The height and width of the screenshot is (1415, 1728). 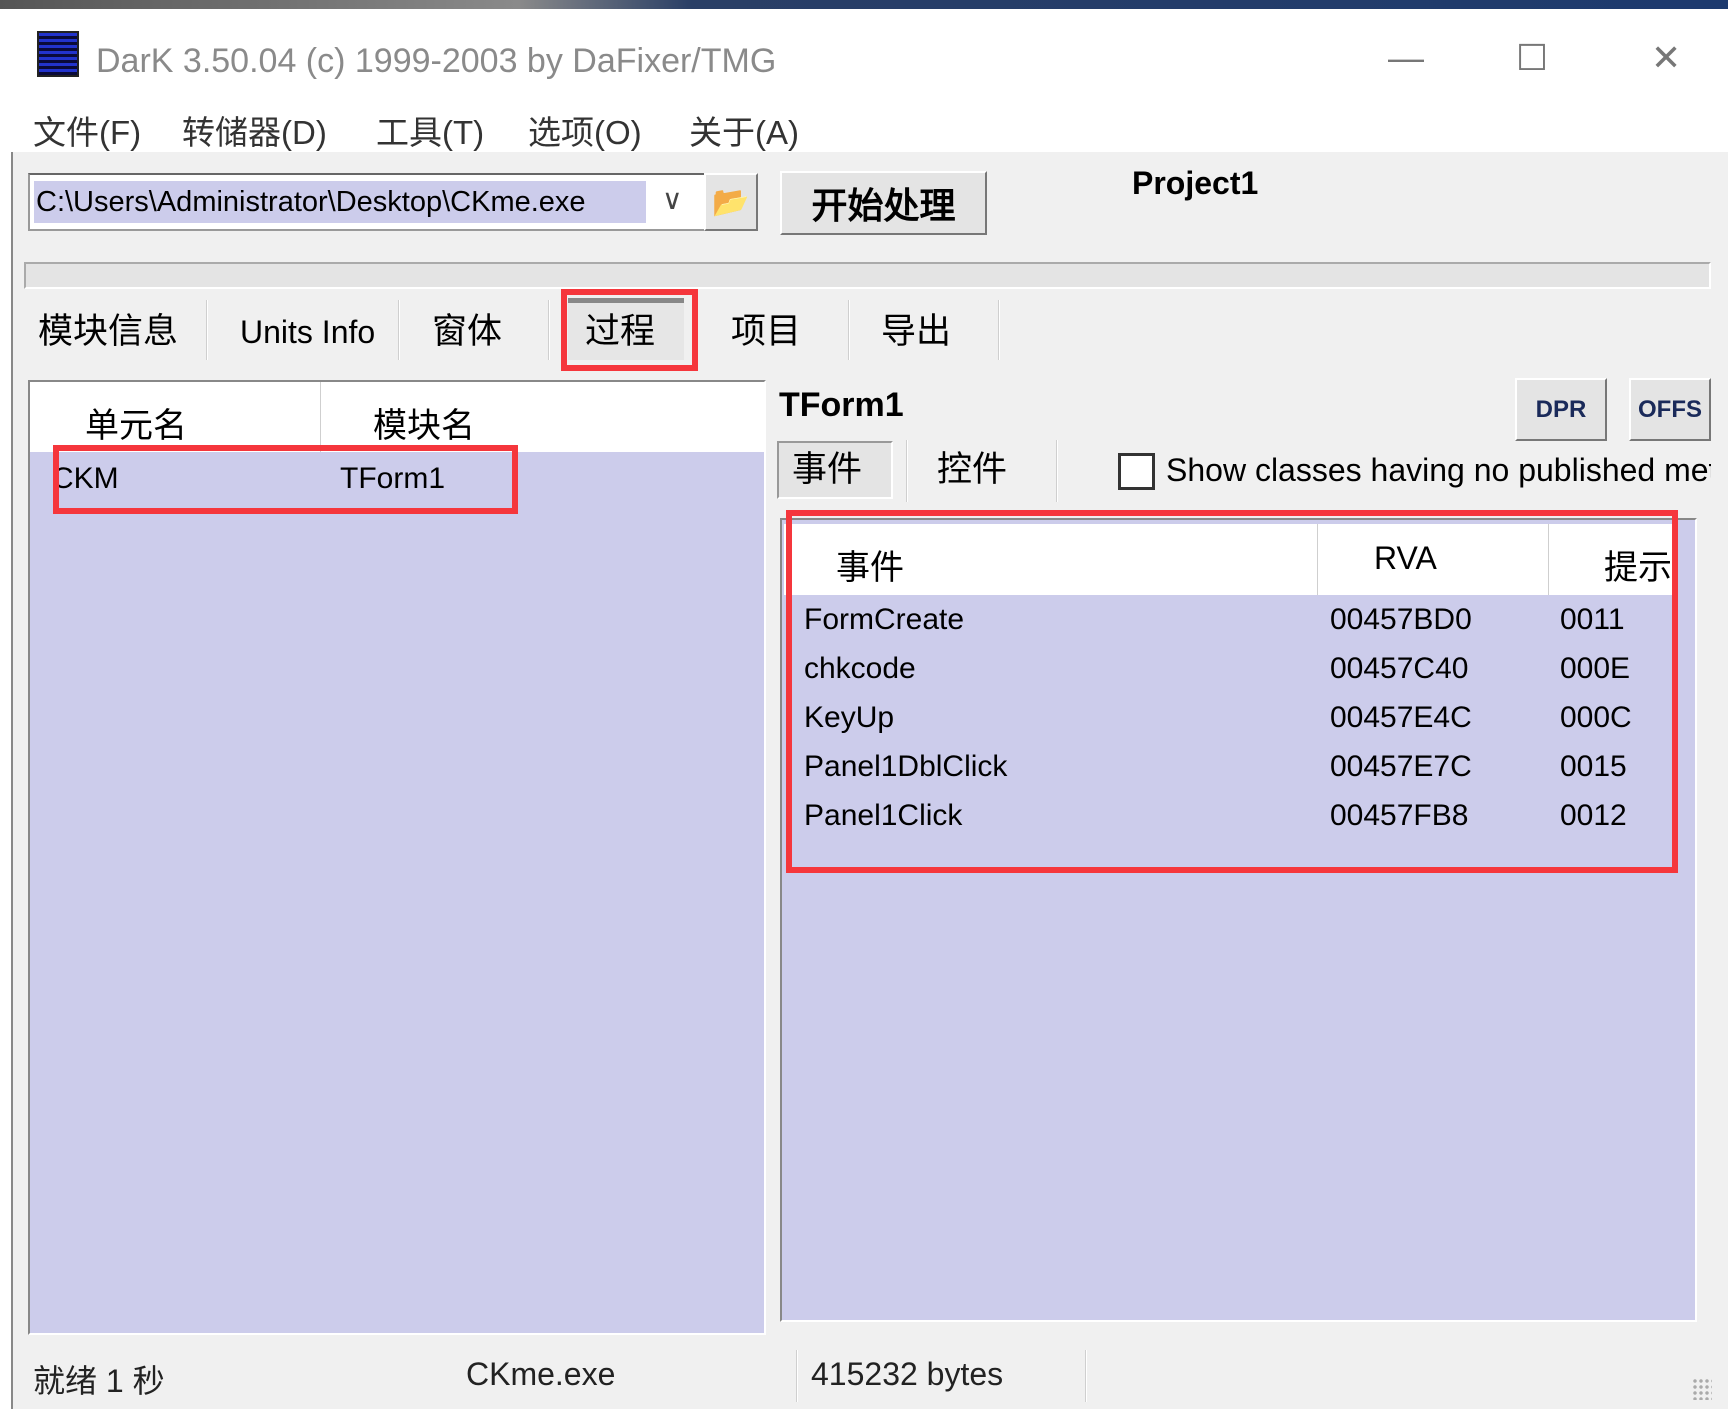 I want to click on background-strip, so click(x=864, y=4).